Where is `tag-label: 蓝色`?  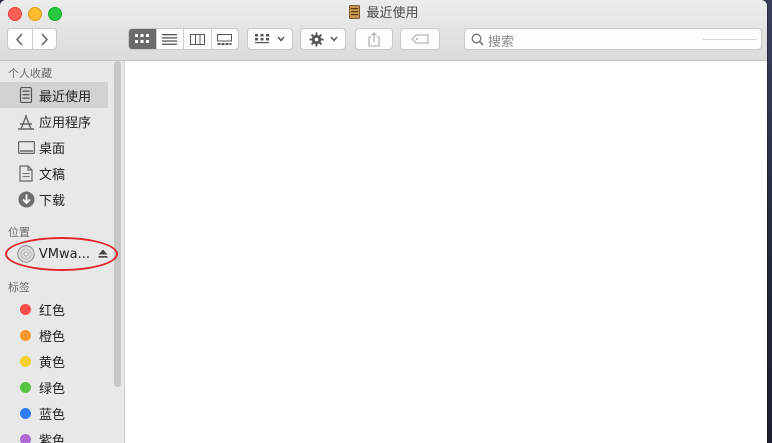 tag-label: 蓝色 is located at coordinates (52, 415).